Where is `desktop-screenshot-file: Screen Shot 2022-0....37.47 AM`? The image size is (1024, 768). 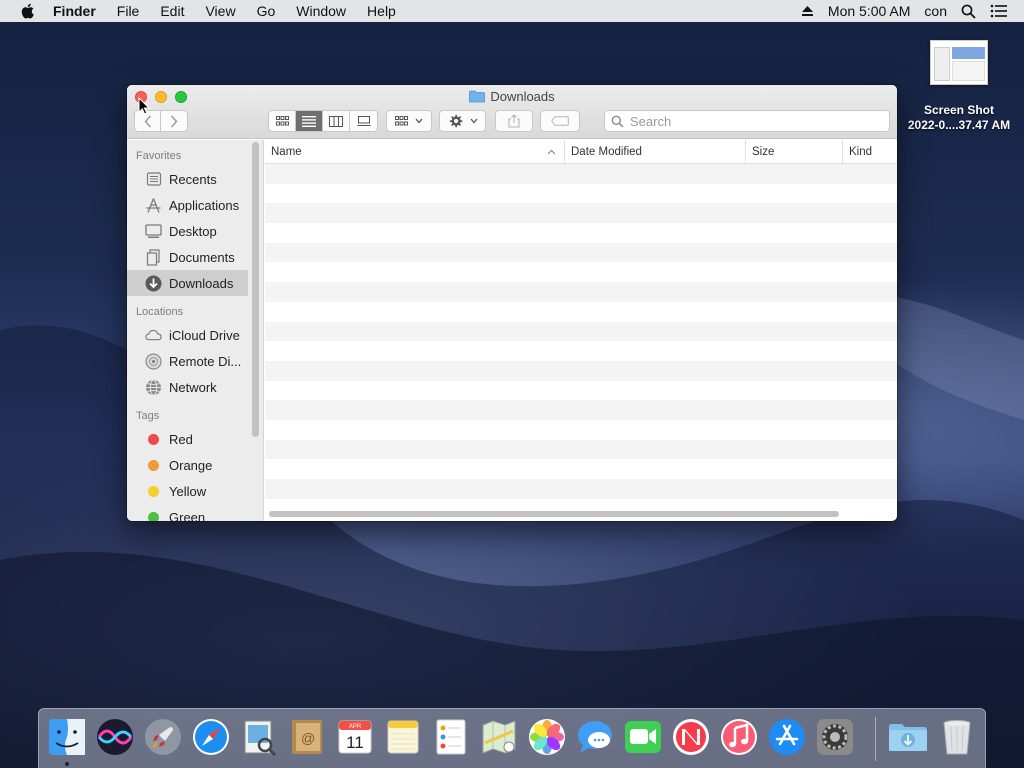 desktop-screenshot-file: Screen Shot 2022-0....37.47 AM is located at coordinates (959, 86).